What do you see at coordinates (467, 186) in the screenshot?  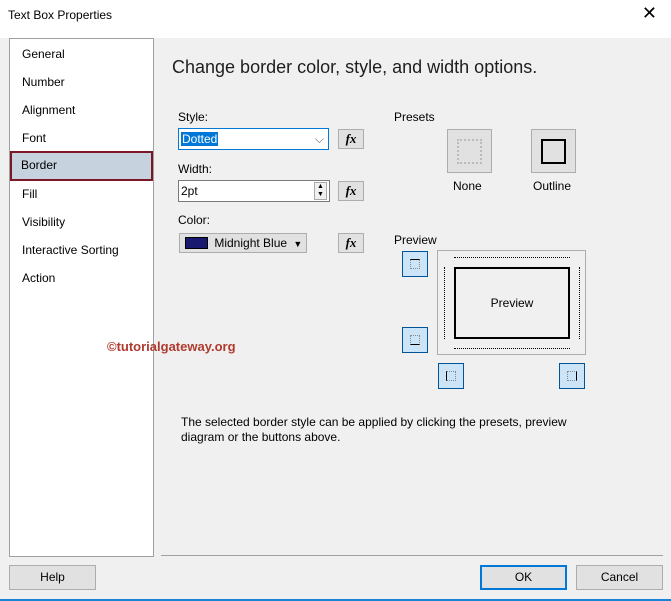 I see `preset-none-label: None` at bounding box center [467, 186].